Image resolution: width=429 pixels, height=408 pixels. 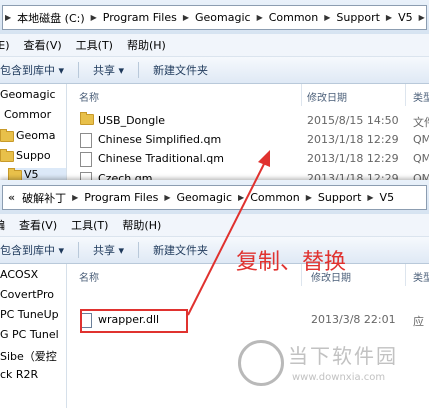 What do you see at coordinates (10, 197) in the screenshot?
I see `overflow-chevron-icon: «` at bounding box center [10, 197].